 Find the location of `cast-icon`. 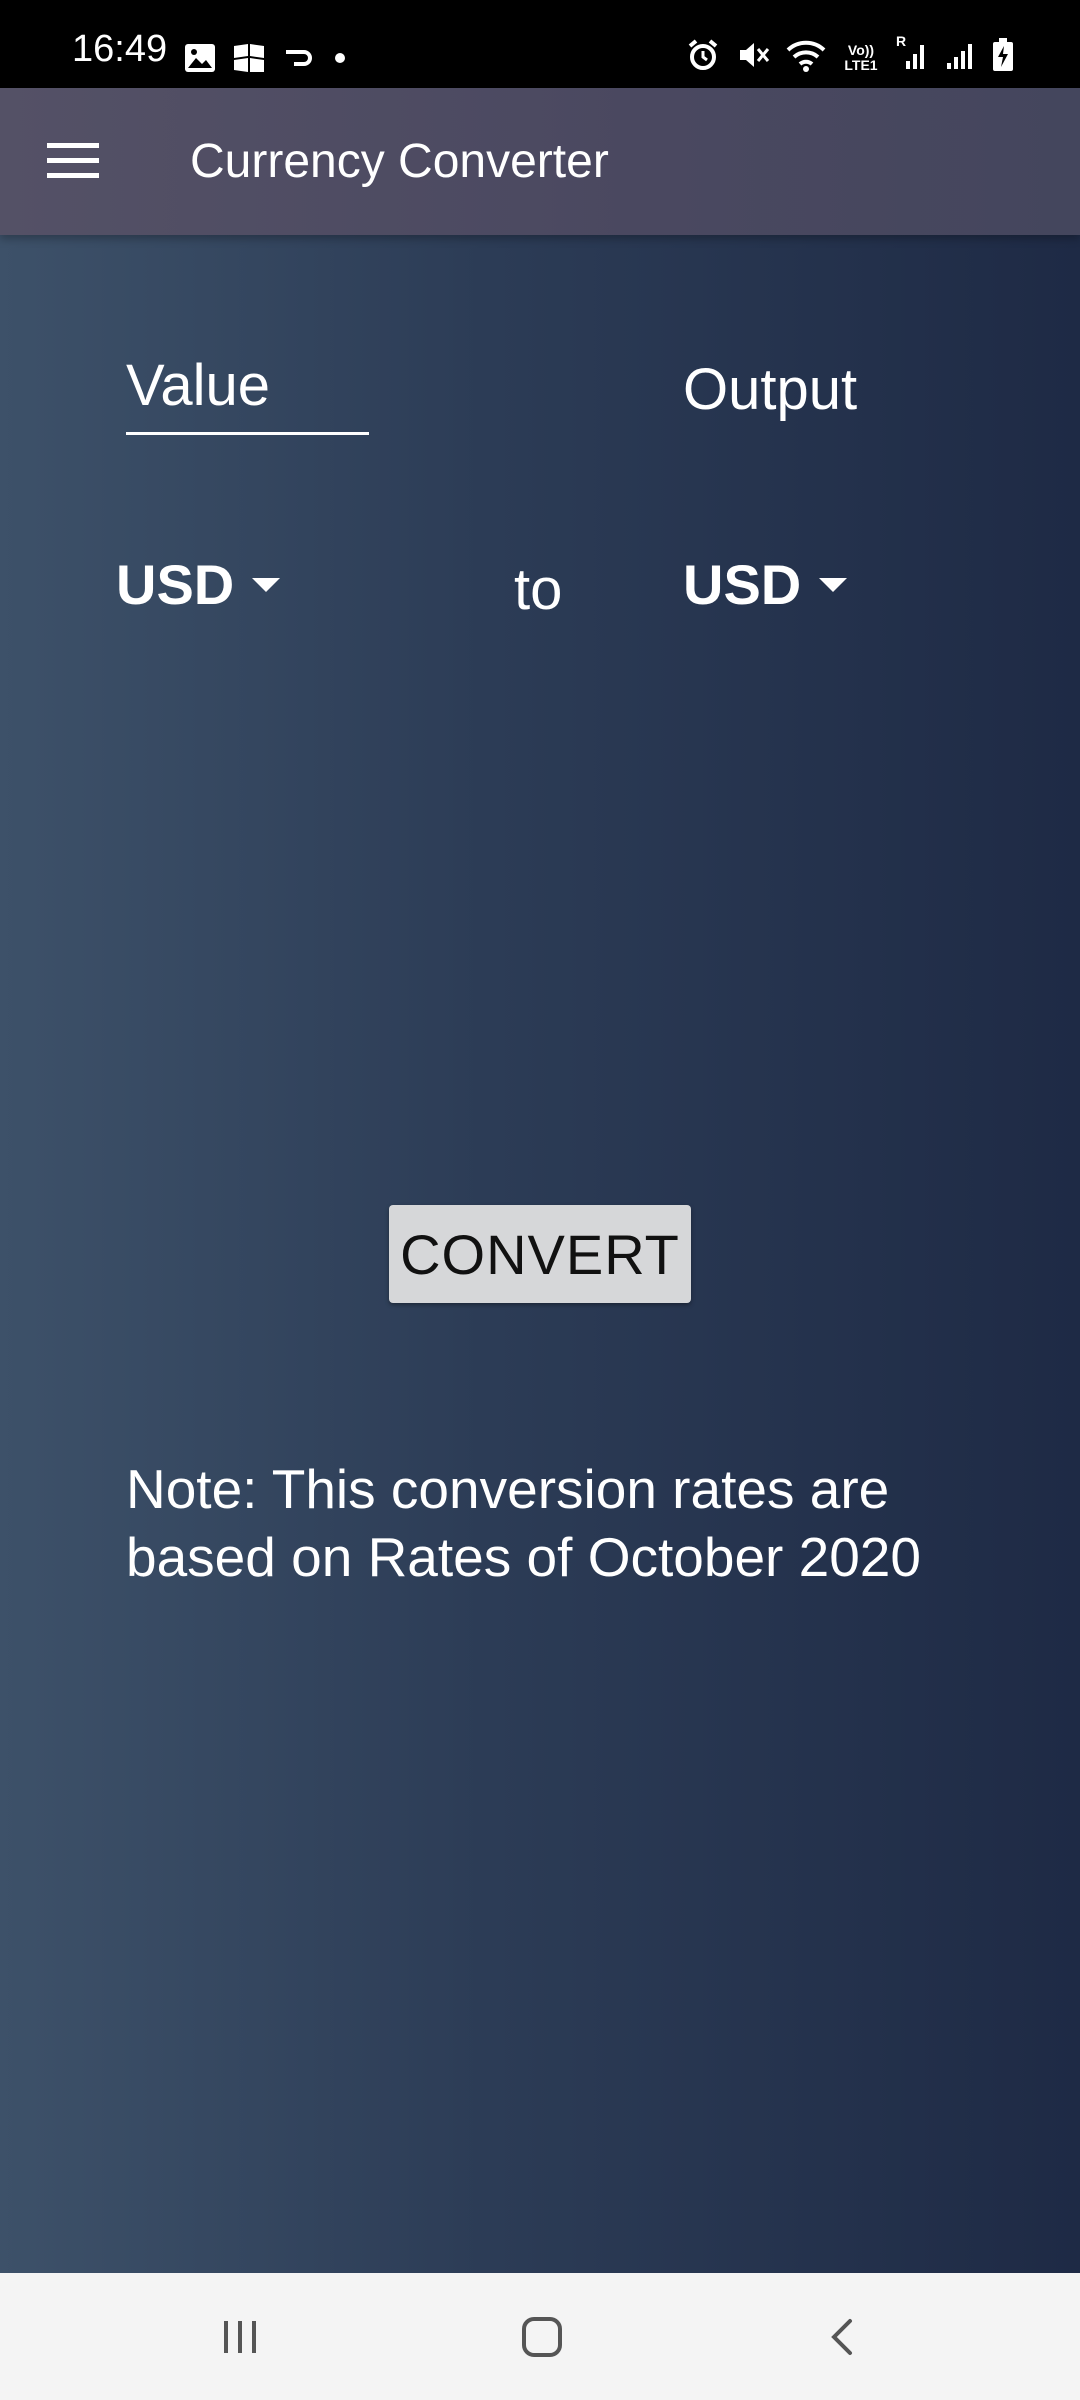

cast-icon is located at coordinates (298, 60).